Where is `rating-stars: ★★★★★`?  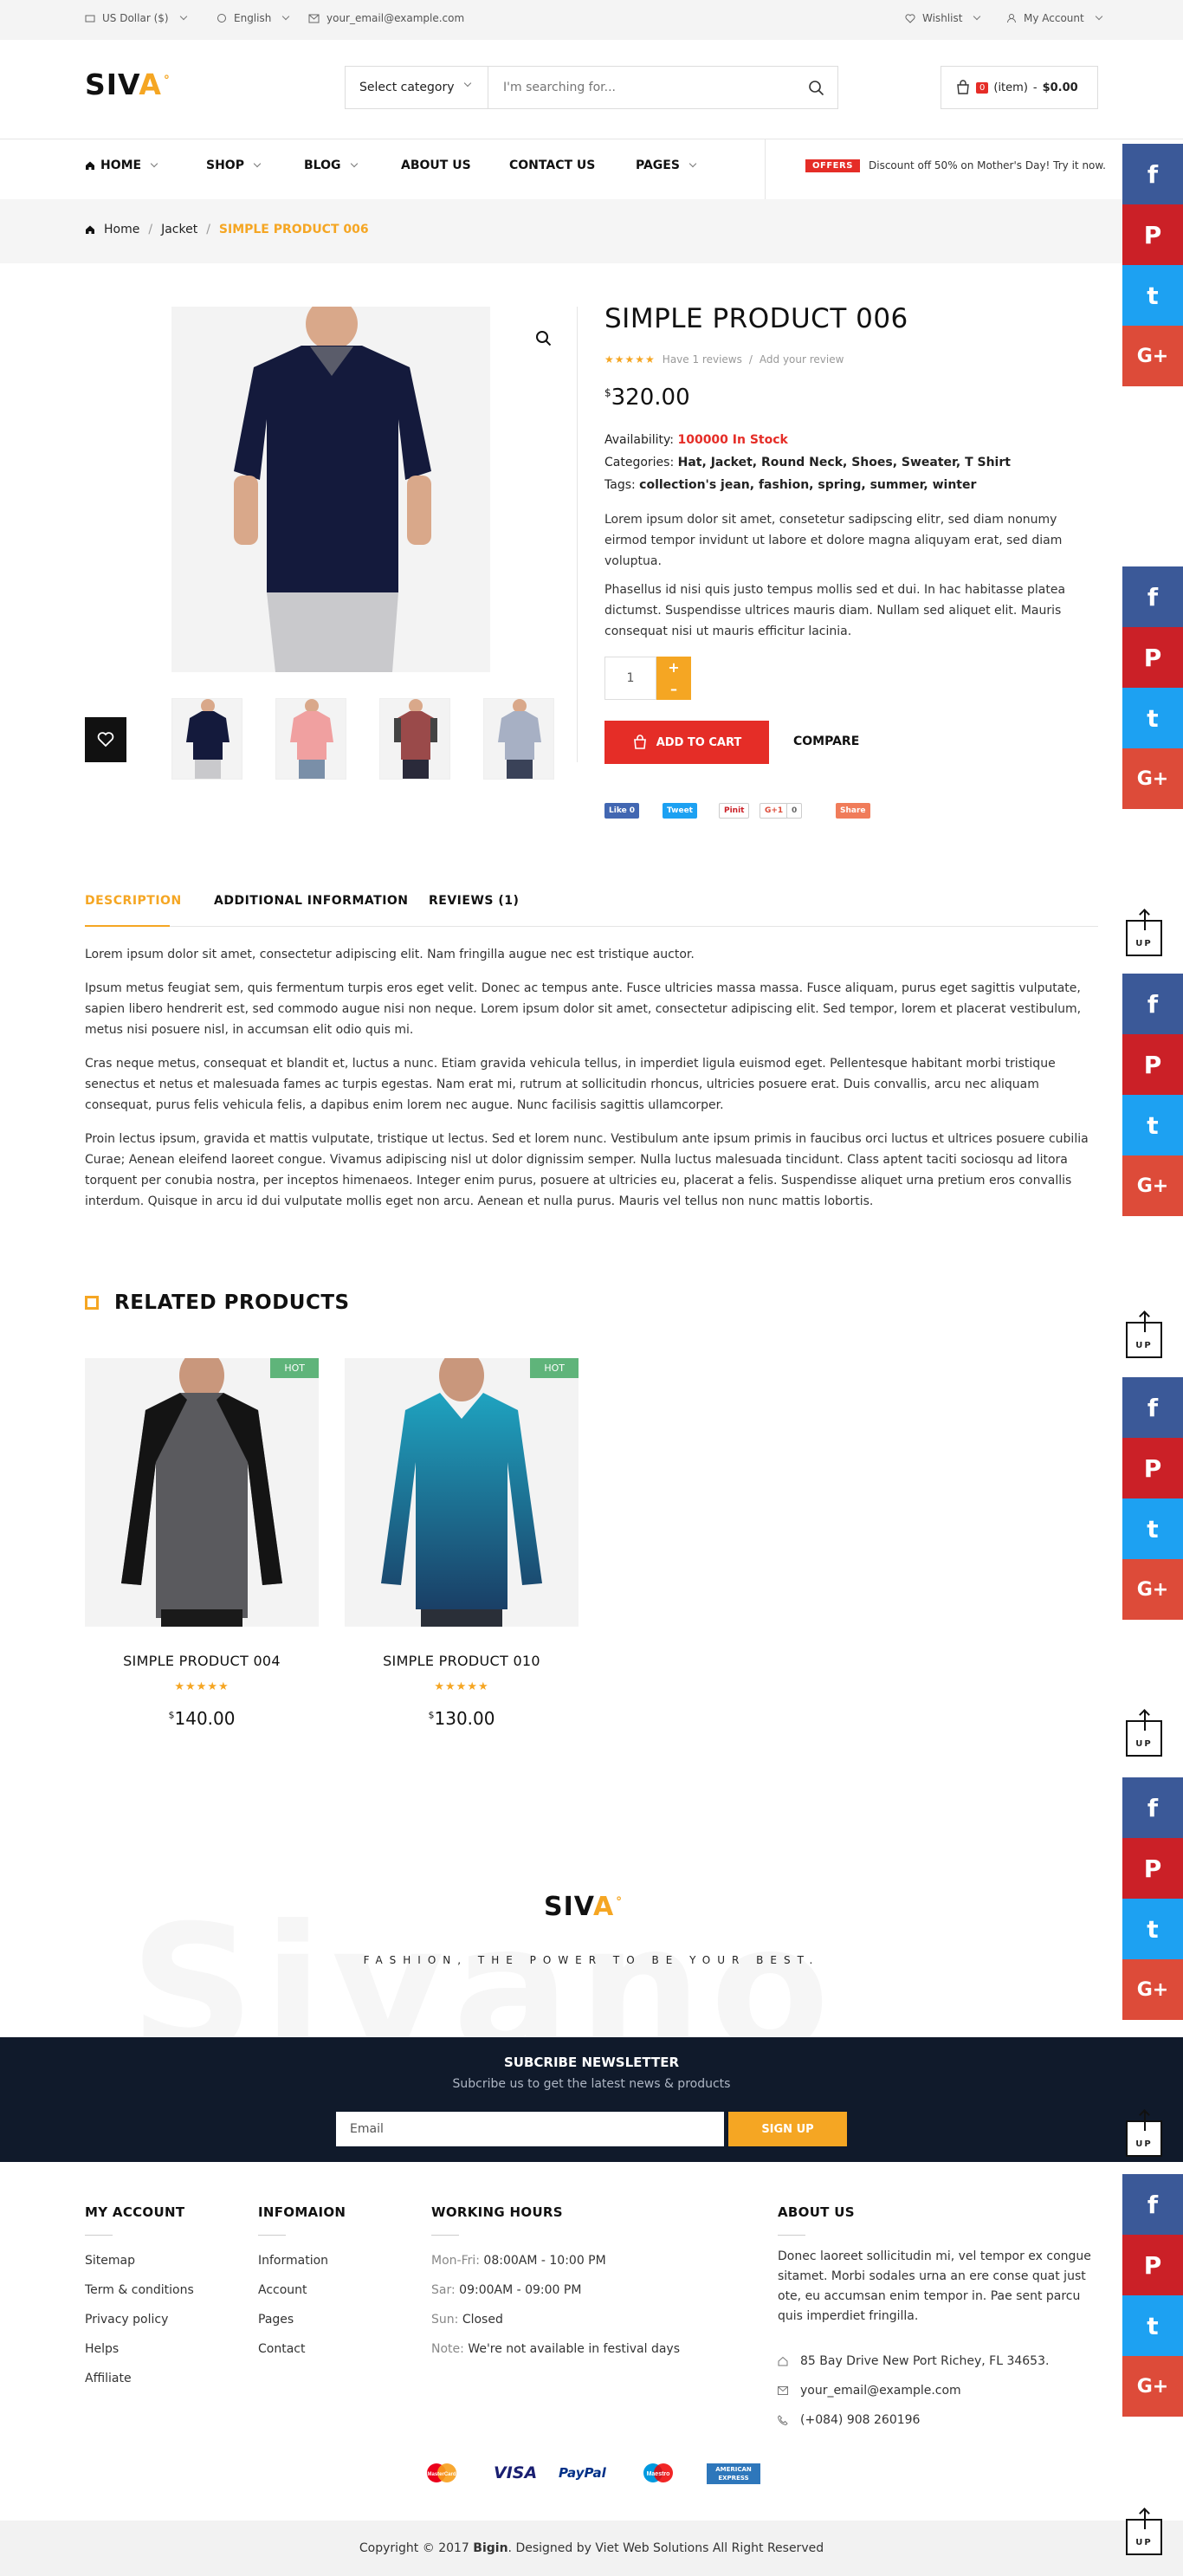
rating-stars: ★★★★★ is located at coordinates (630, 359).